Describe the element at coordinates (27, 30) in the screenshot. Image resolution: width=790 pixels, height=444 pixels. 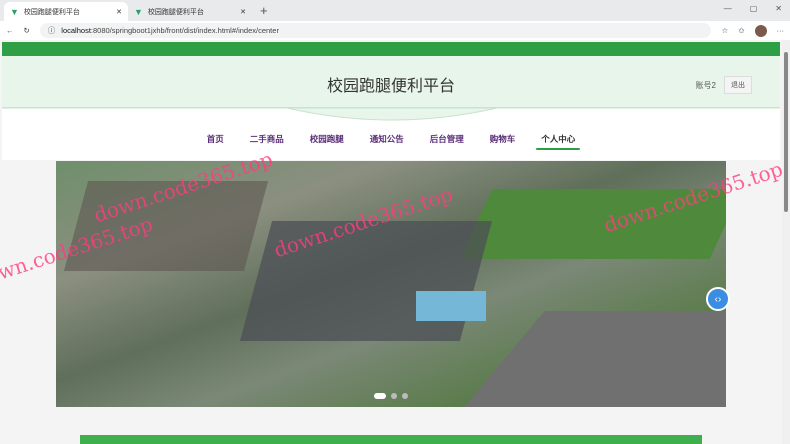
I see `reload-icon: ↻` at that location.